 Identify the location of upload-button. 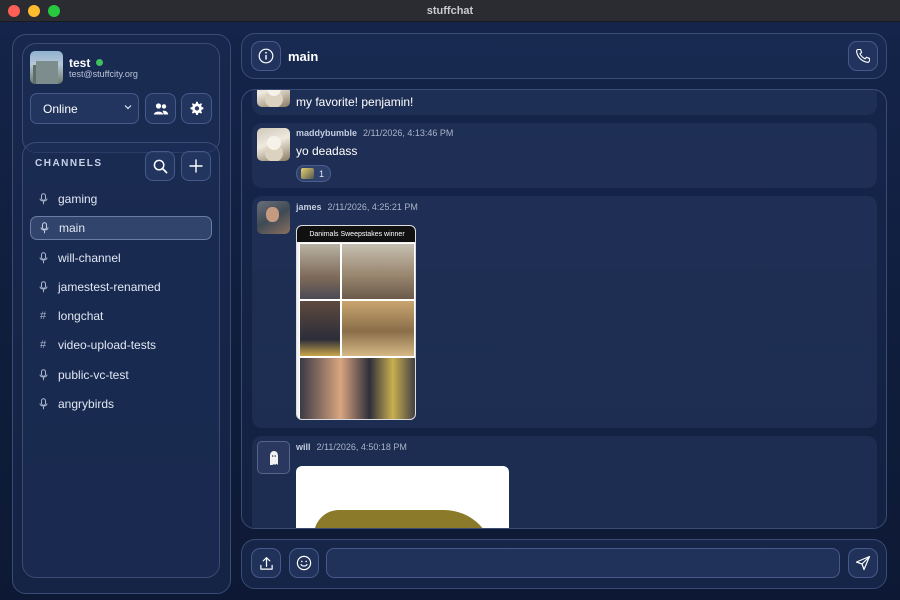
(266, 563).